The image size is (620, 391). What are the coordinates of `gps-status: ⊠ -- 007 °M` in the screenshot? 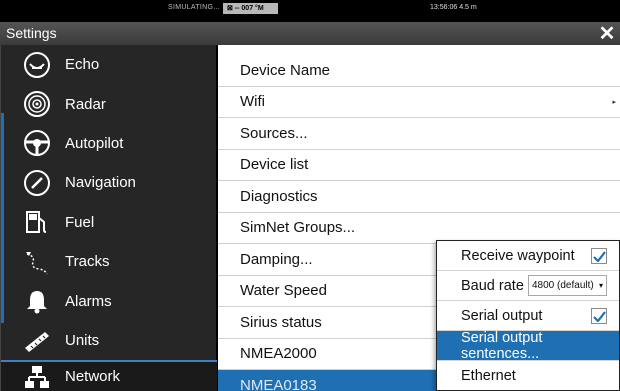 It's located at (250, 8).